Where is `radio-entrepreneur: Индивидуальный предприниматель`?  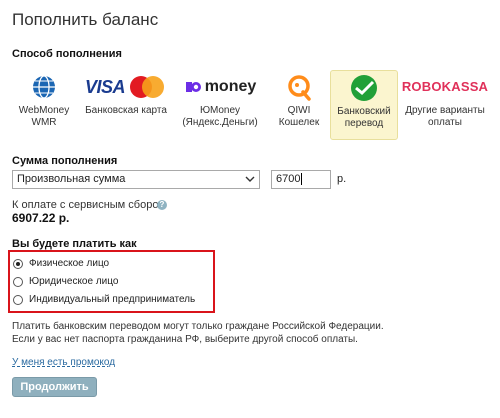
radio-entrepreneur: Индивидуальный предприниматель is located at coordinates (104, 299).